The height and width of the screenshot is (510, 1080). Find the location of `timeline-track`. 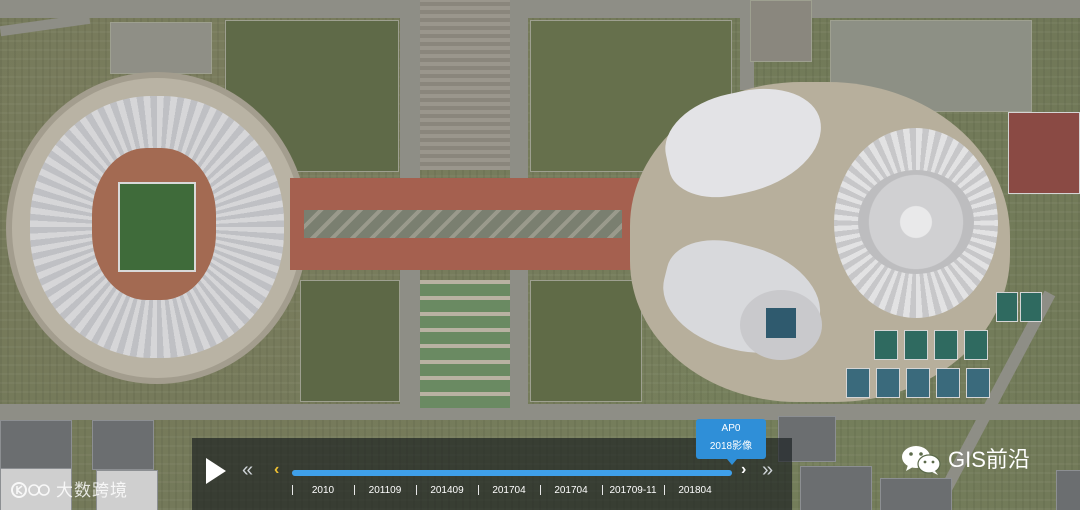

timeline-track is located at coordinates (512, 473).